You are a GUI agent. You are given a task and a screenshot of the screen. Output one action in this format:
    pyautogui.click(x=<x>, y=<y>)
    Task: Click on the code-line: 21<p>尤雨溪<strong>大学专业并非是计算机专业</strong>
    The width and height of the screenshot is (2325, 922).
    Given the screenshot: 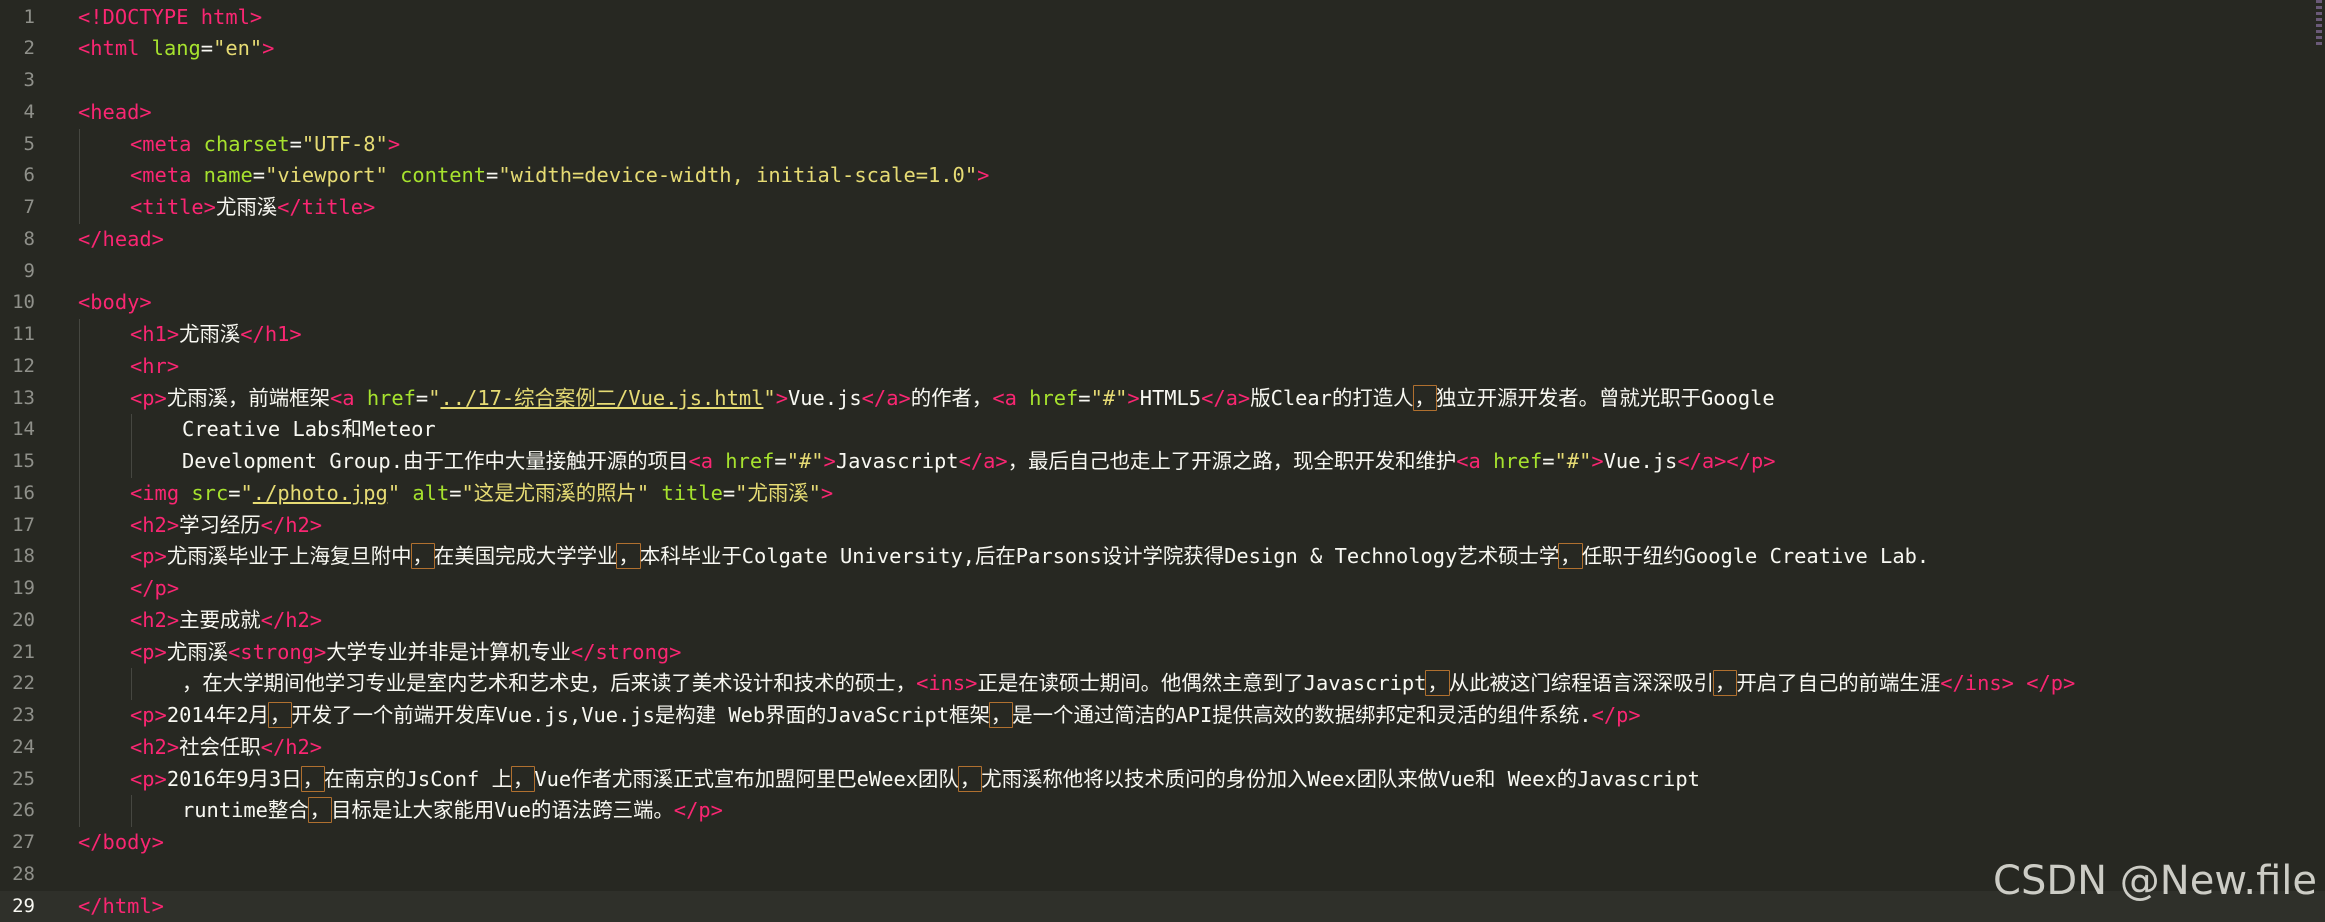 What is the action you would take?
    pyautogui.click(x=1162, y=653)
    